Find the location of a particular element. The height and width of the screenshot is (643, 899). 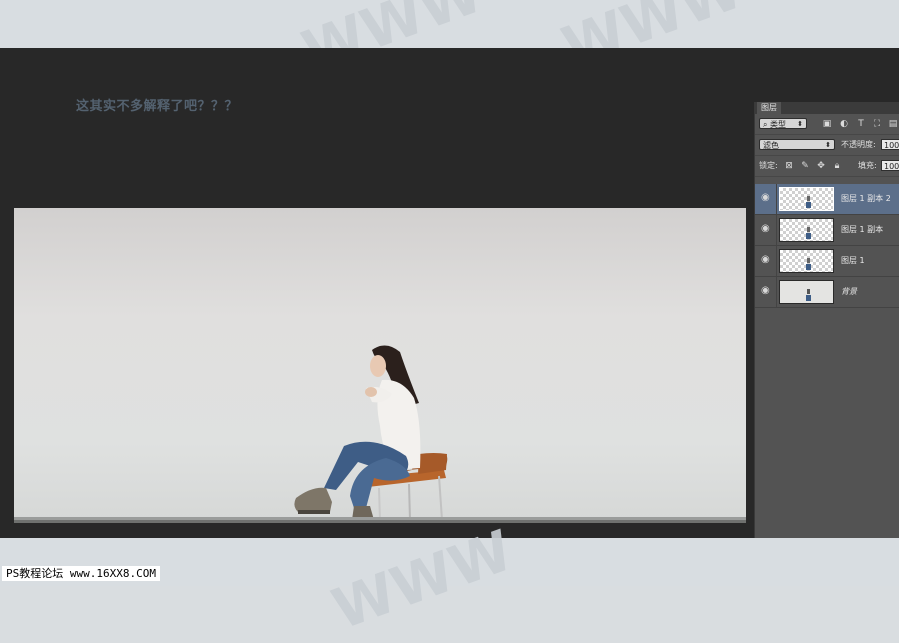

blend-mode-label: 滤色 is located at coordinates (771, 145).